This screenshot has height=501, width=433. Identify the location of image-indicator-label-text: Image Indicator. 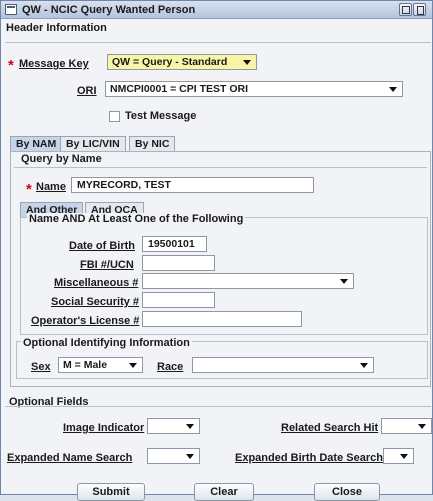
(104, 428).